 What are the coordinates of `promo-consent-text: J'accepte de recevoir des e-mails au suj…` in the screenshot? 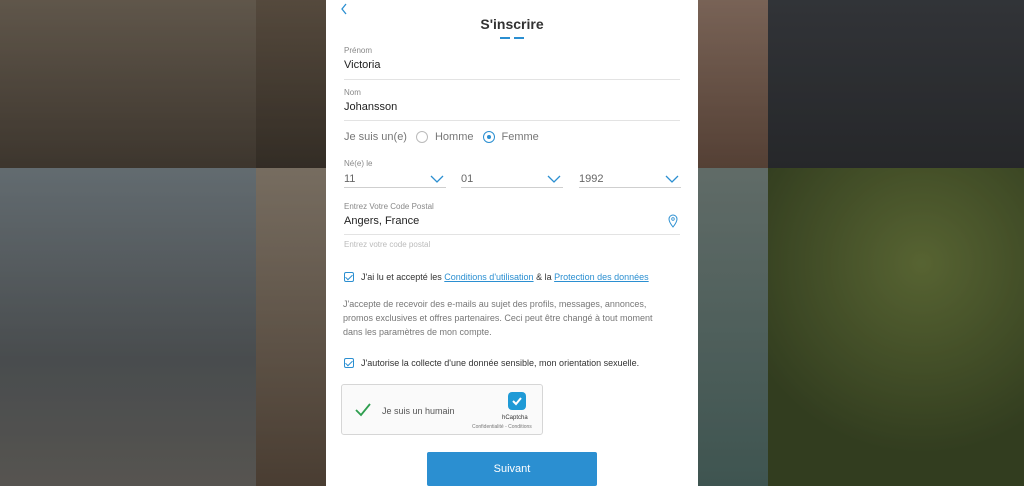 It's located at (498, 318).